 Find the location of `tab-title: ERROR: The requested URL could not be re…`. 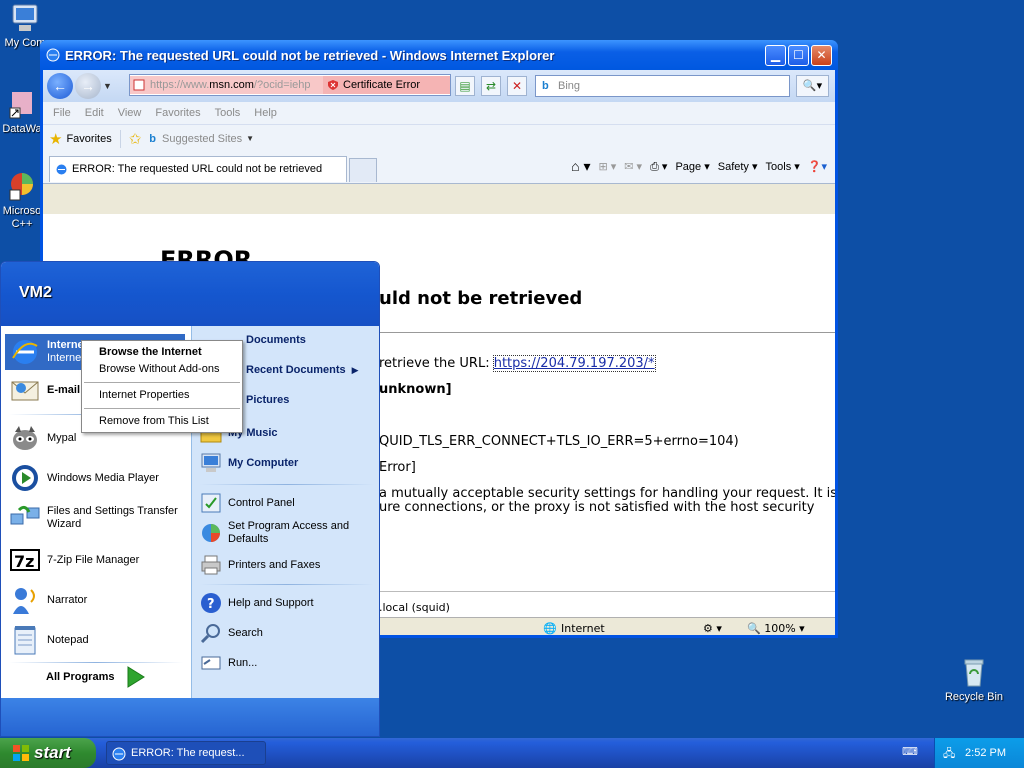

tab-title: ERROR: The requested URL could not be re… is located at coordinates (197, 169).